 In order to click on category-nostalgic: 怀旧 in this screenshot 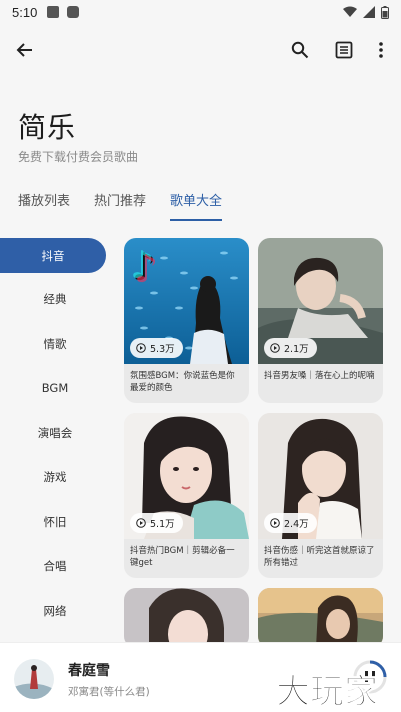, I will do `click(55, 522)`.